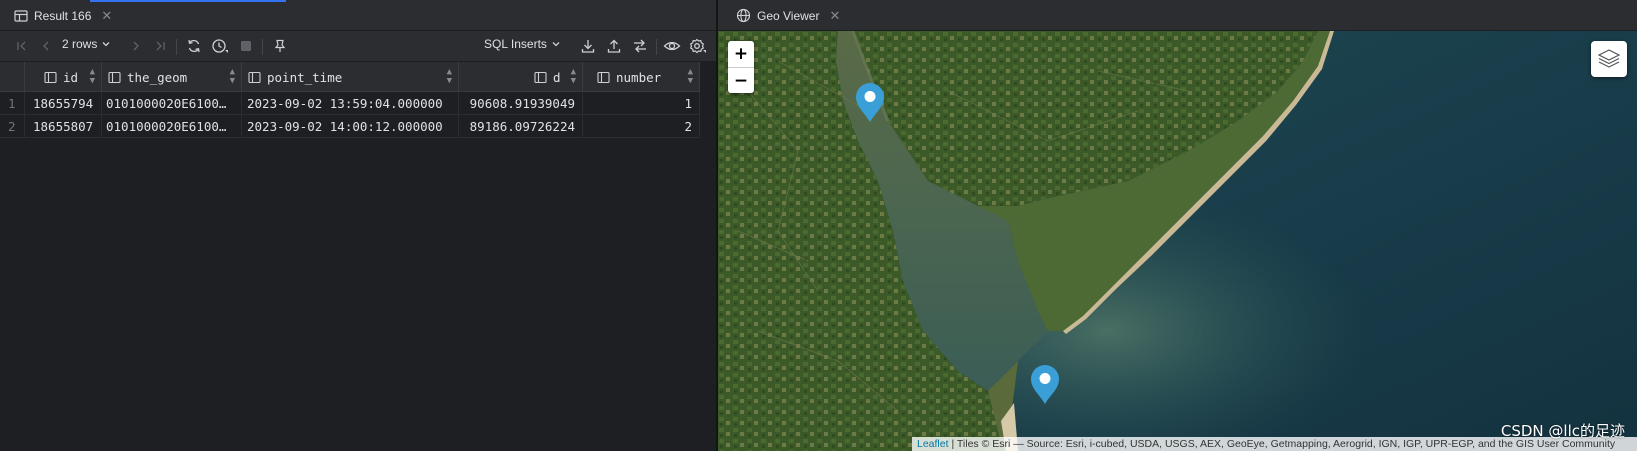 The image size is (1637, 451). I want to click on tab-result: Result 166 ✕, so click(63, 15).